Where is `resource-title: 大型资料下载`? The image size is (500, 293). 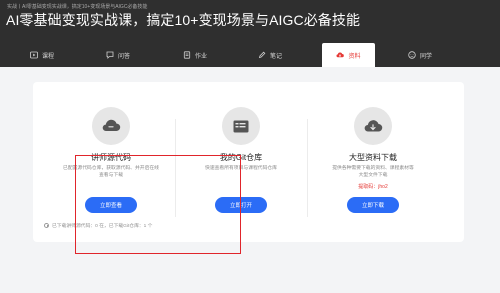
resource-title: 大型资料下载 is located at coordinates (373, 157).